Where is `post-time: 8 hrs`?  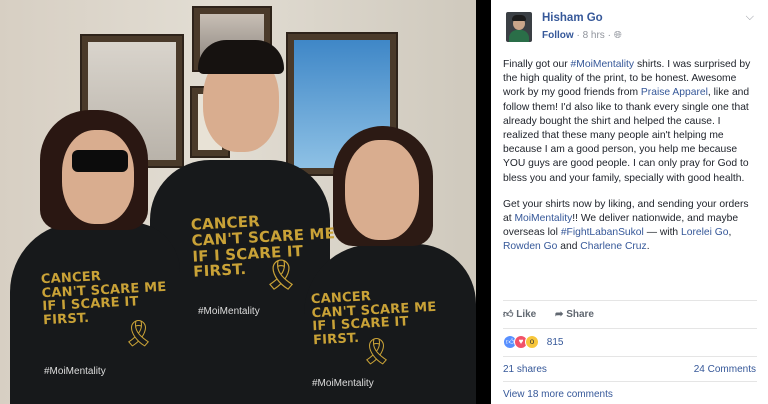
post-time: 8 hrs is located at coordinates (594, 35).